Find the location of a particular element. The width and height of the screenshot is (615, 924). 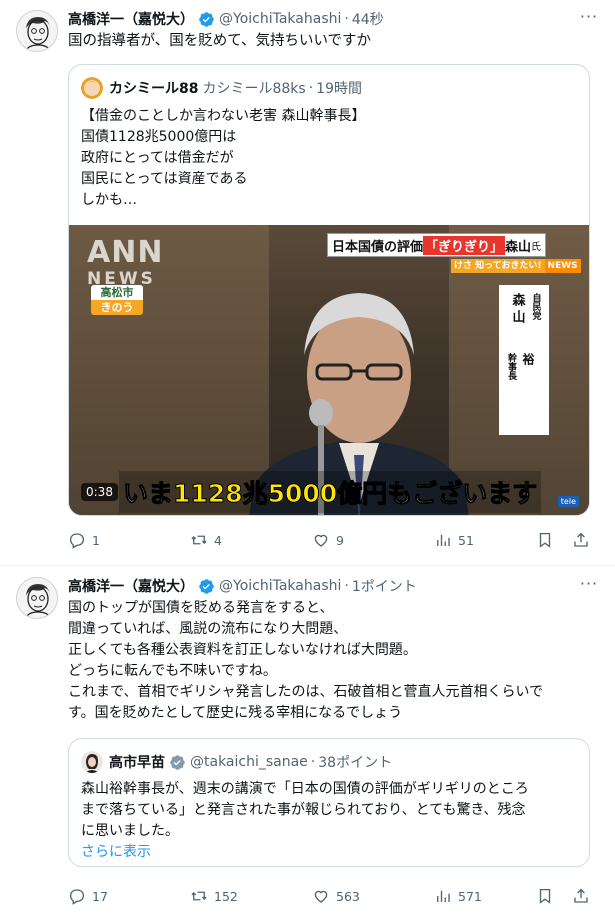

headline-suffix: 氏 is located at coordinates (536, 247).